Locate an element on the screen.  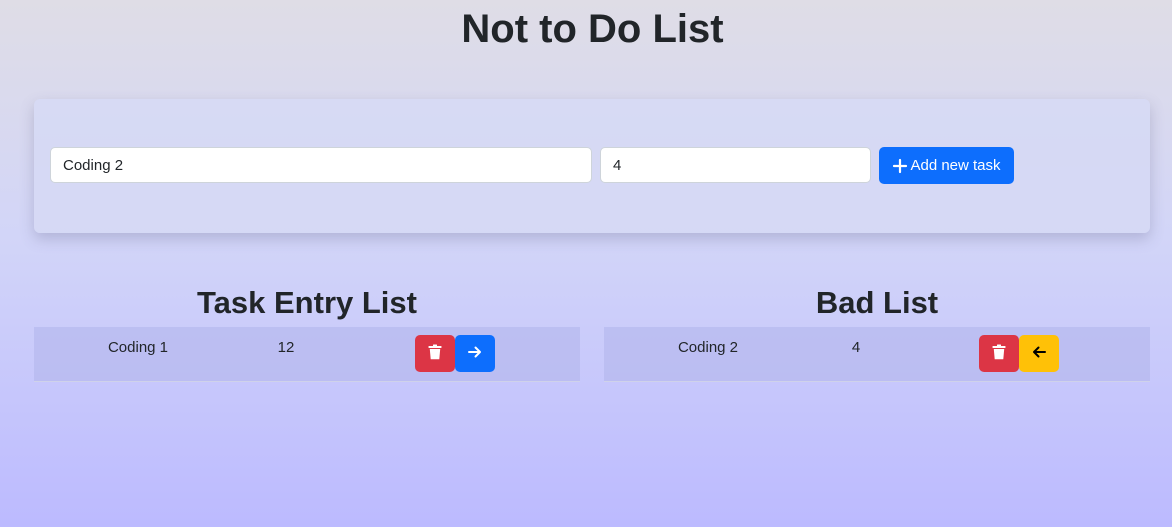
table-row: Coding 1 12 is located at coordinates (307, 354).